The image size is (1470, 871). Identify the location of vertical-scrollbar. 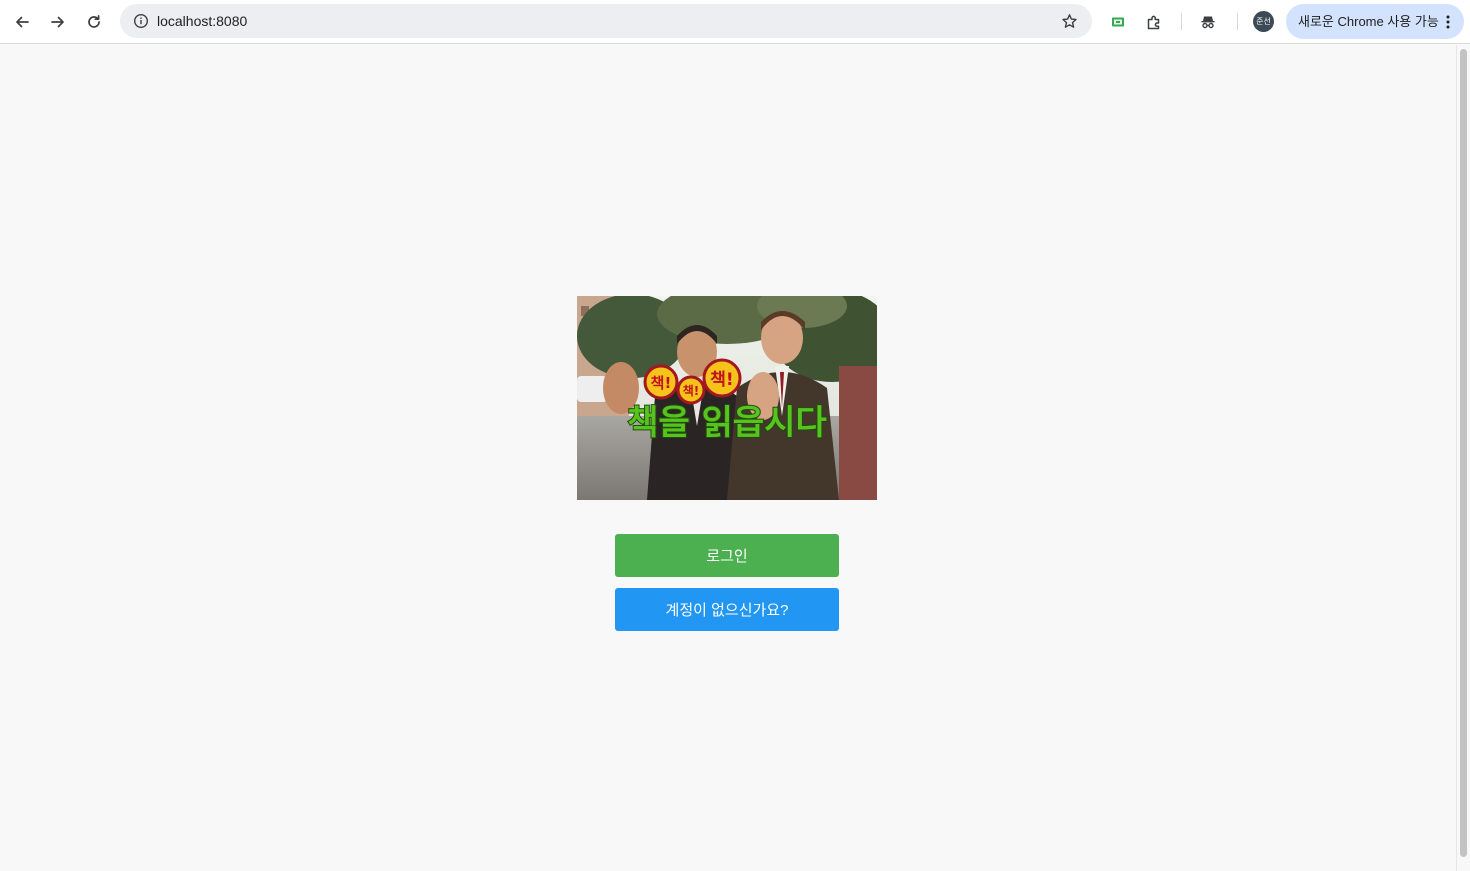
(1463, 458).